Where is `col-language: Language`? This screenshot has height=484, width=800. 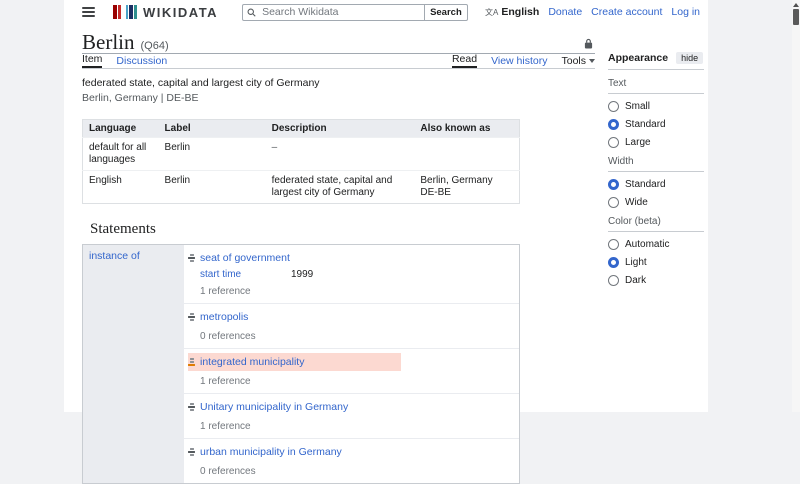 col-language: Language is located at coordinates (120, 128).